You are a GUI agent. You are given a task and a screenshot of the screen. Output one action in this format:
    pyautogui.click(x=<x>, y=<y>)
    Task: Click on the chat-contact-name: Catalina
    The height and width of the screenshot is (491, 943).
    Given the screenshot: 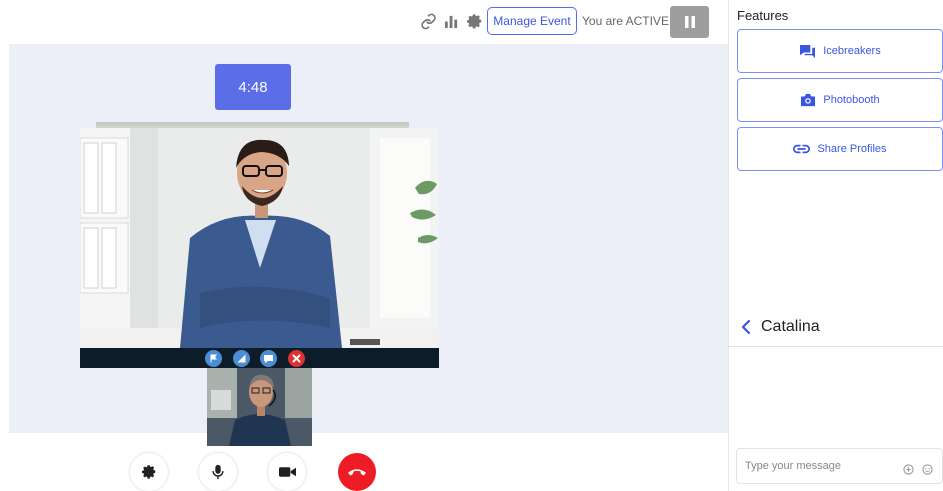 What is the action you would take?
    pyautogui.click(x=790, y=326)
    